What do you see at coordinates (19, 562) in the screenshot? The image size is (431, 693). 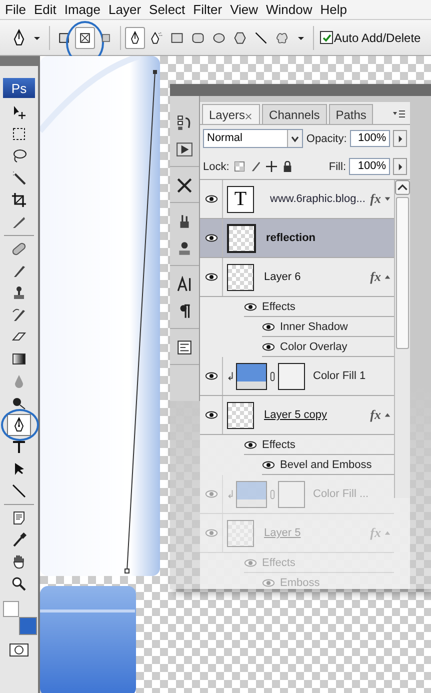 I see `hand-tool-icon` at bounding box center [19, 562].